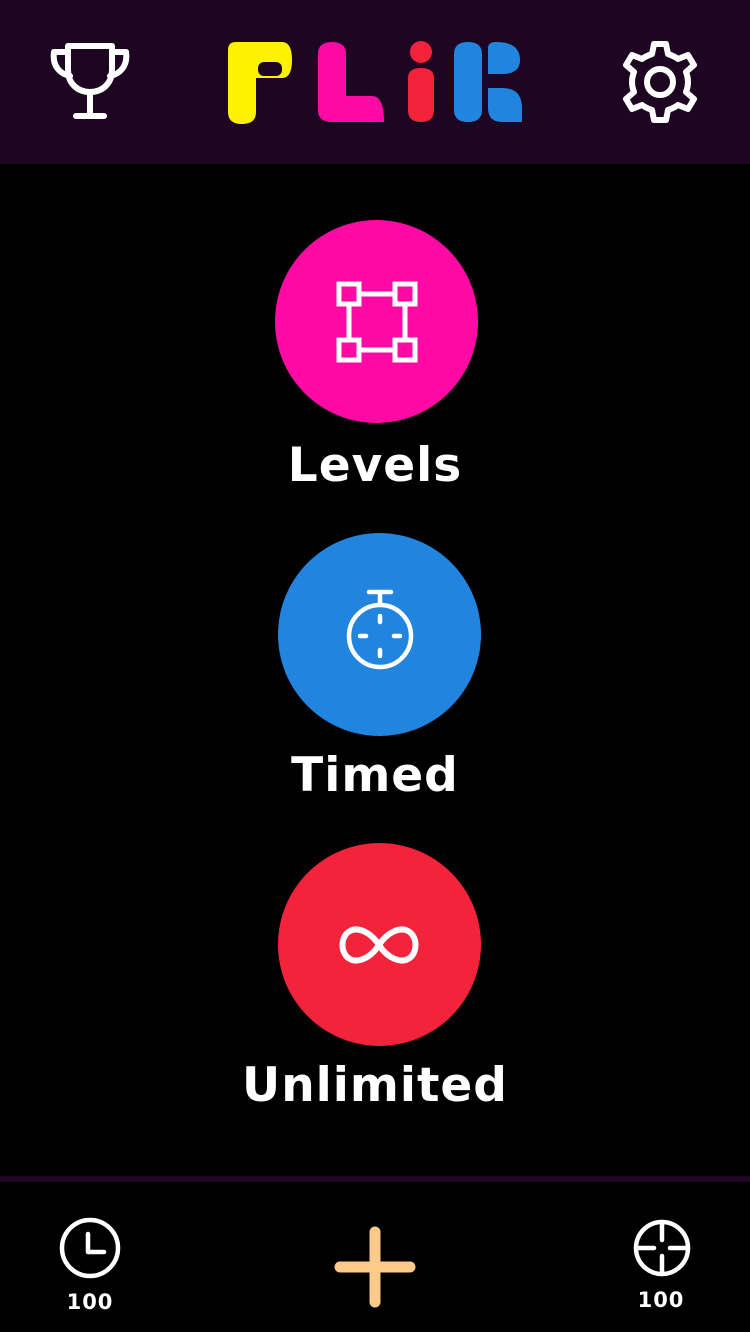 The width and height of the screenshot is (750, 1332). What do you see at coordinates (375, 1267) in the screenshot?
I see `plus-icon` at bounding box center [375, 1267].